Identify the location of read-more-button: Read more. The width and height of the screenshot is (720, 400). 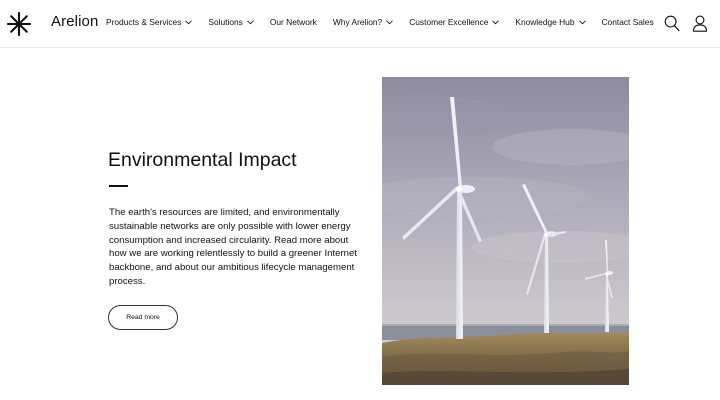
(143, 317).